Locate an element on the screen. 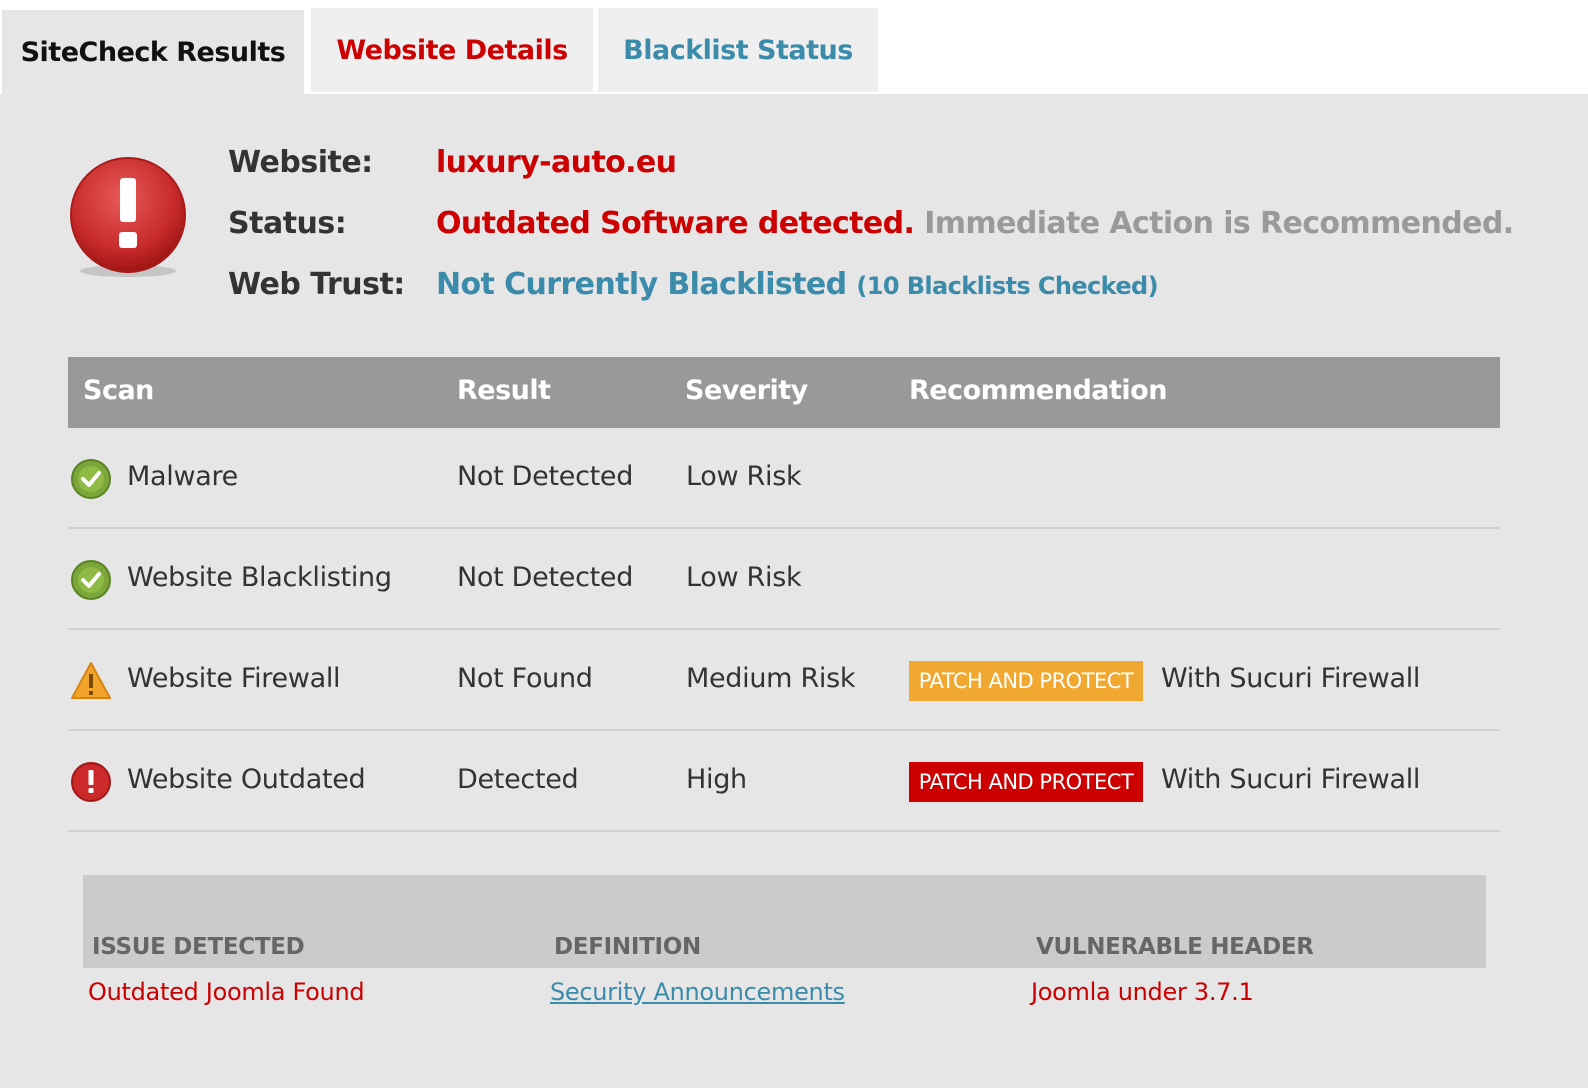  header-scan: Scan is located at coordinates (118, 390).